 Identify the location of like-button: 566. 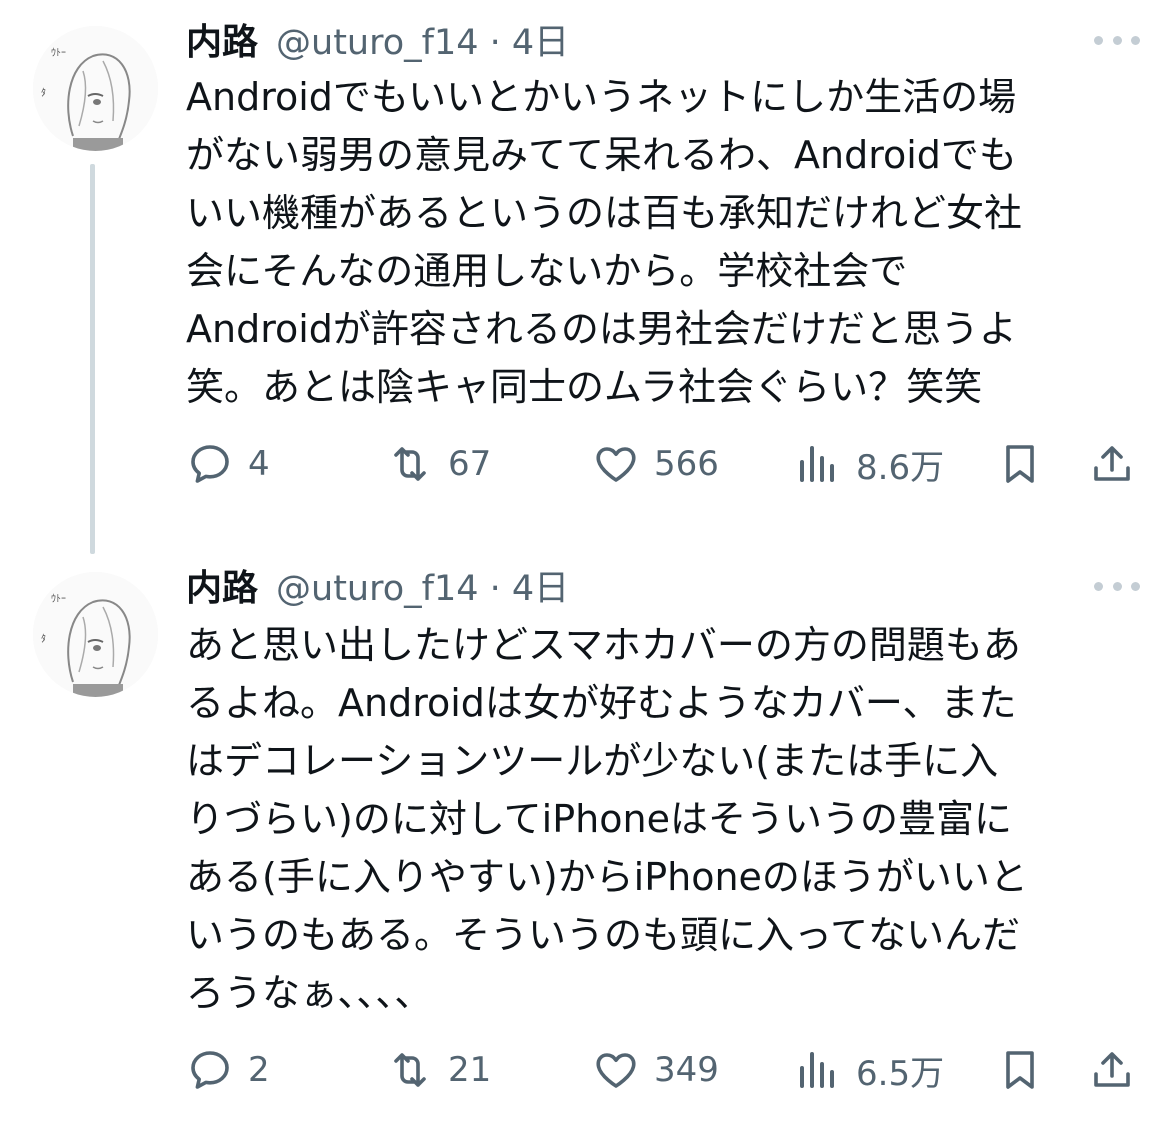
(655, 464).